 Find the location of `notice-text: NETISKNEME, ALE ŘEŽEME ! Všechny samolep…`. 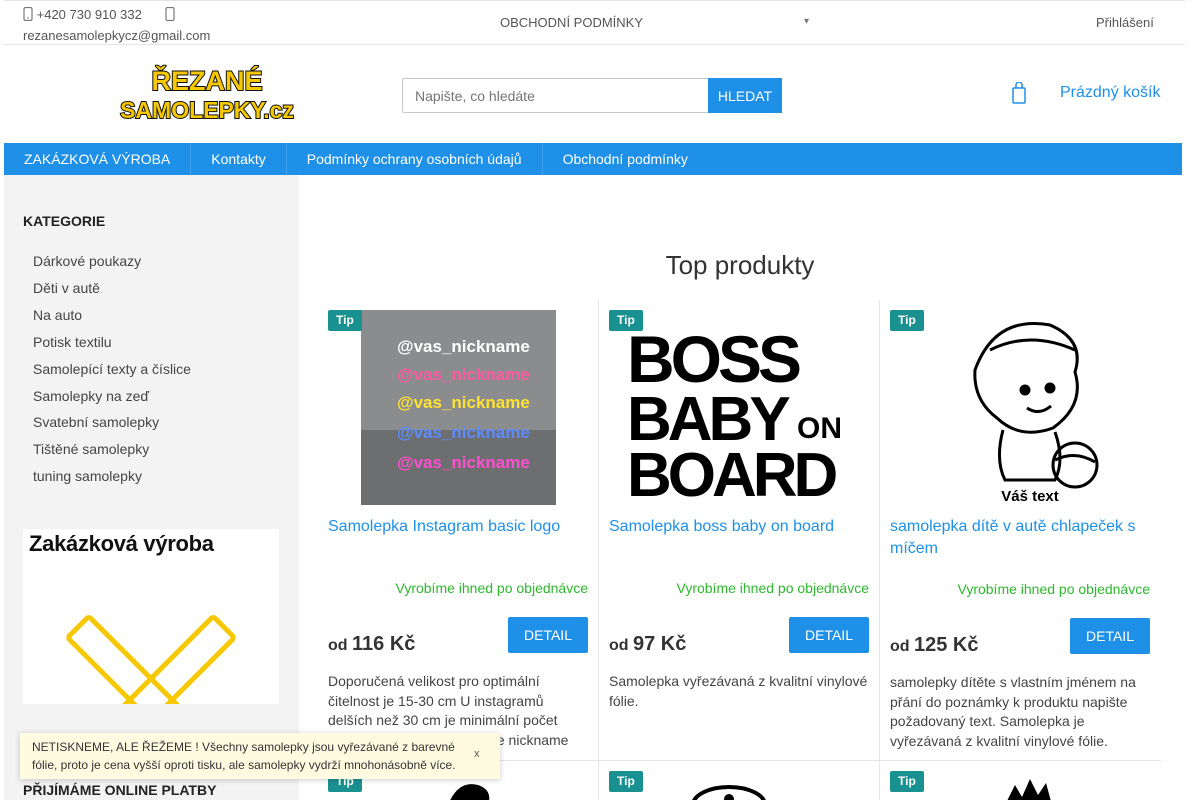

notice-text: NETISKNEME, ALE ŘEŽEME ! Všechny samolep… is located at coordinates (244, 756).